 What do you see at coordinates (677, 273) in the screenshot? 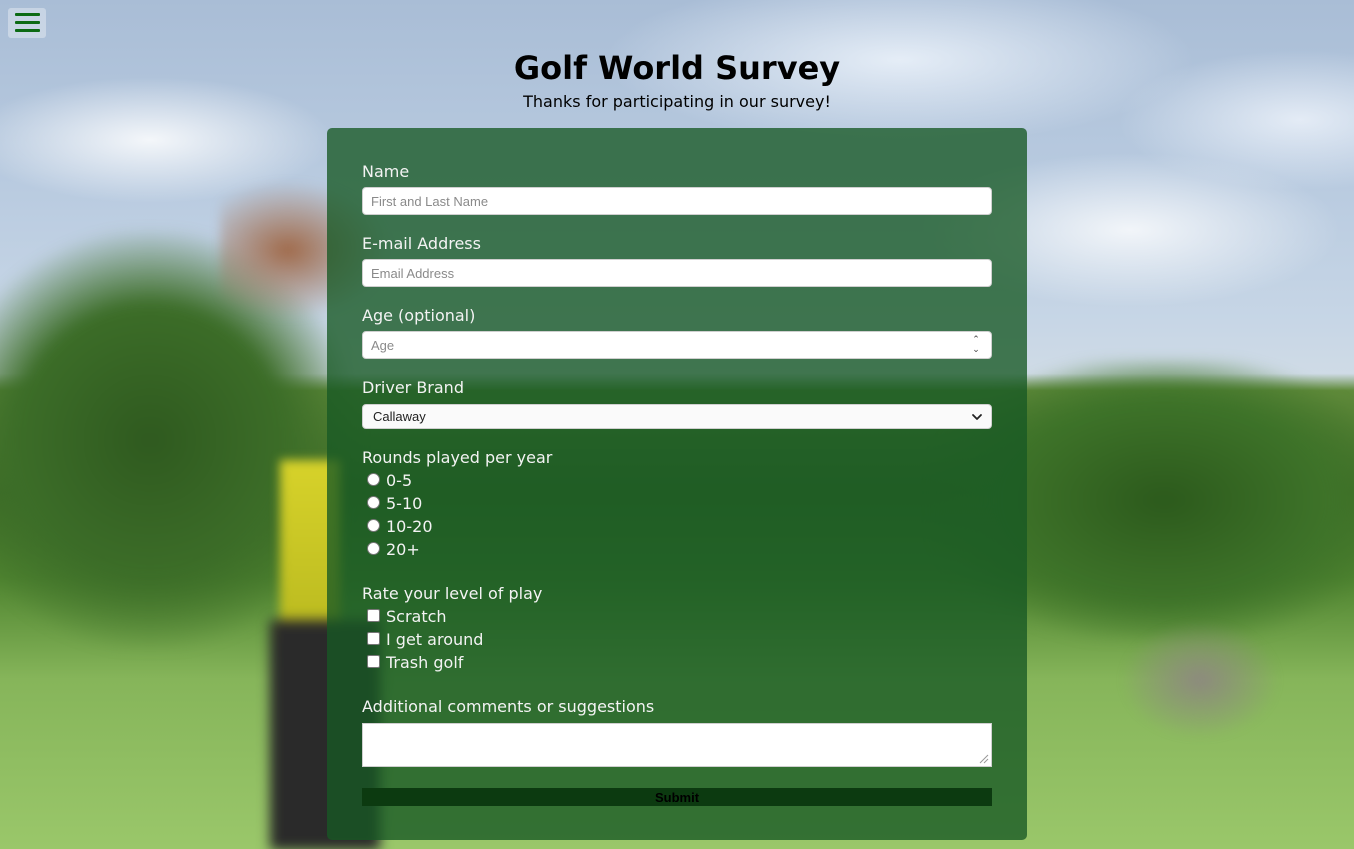
I see `email-input` at bounding box center [677, 273].